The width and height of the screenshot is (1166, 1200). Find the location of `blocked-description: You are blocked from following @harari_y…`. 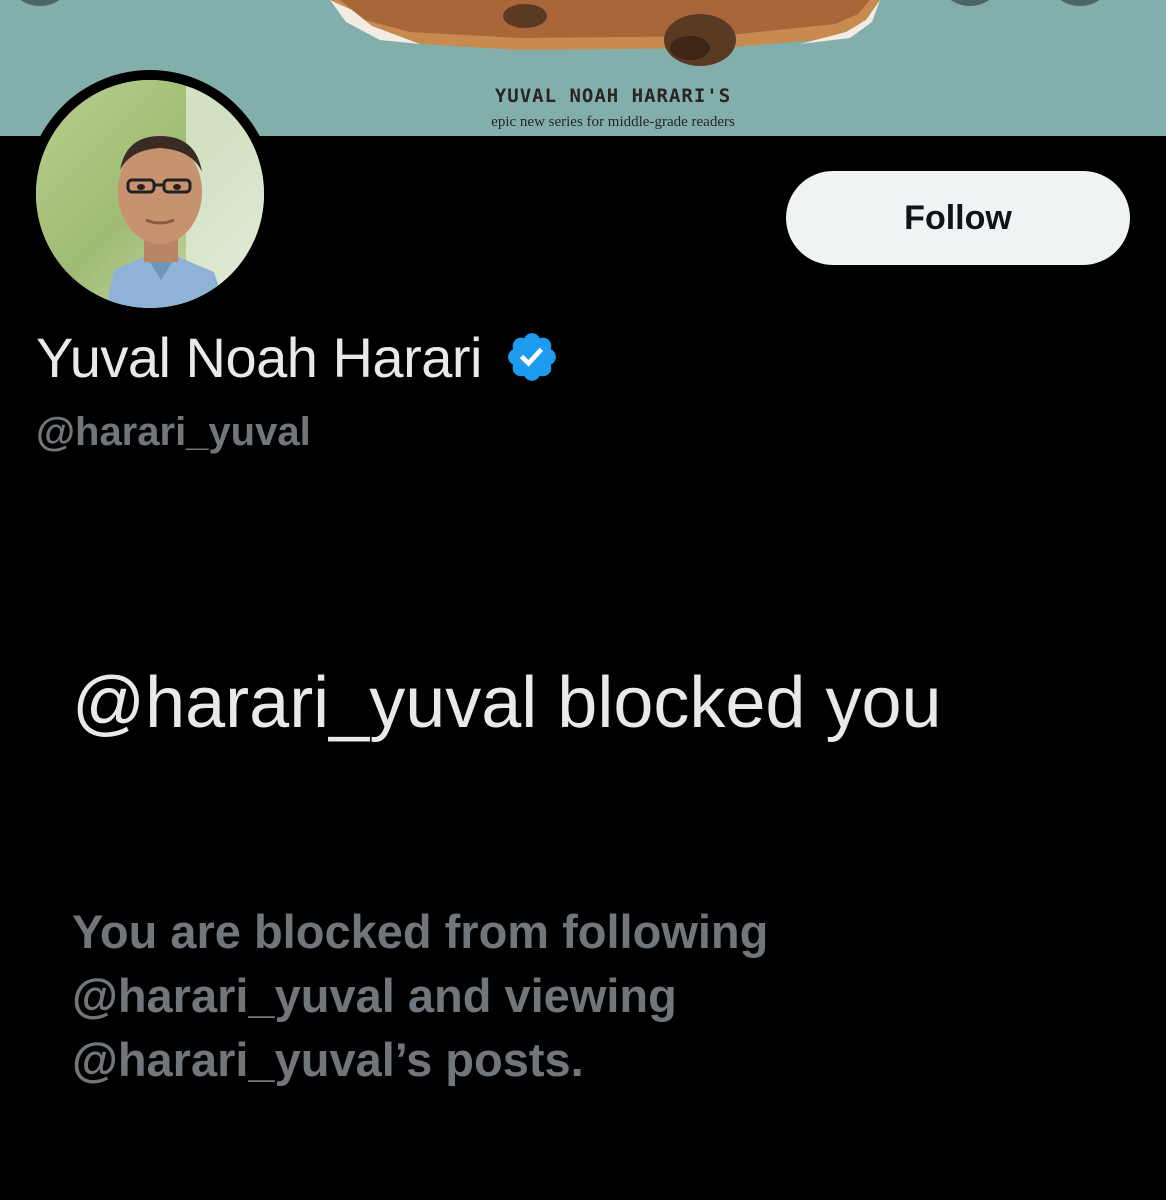

blocked-description: You are blocked from following @harari_y… is located at coordinates (420, 995).